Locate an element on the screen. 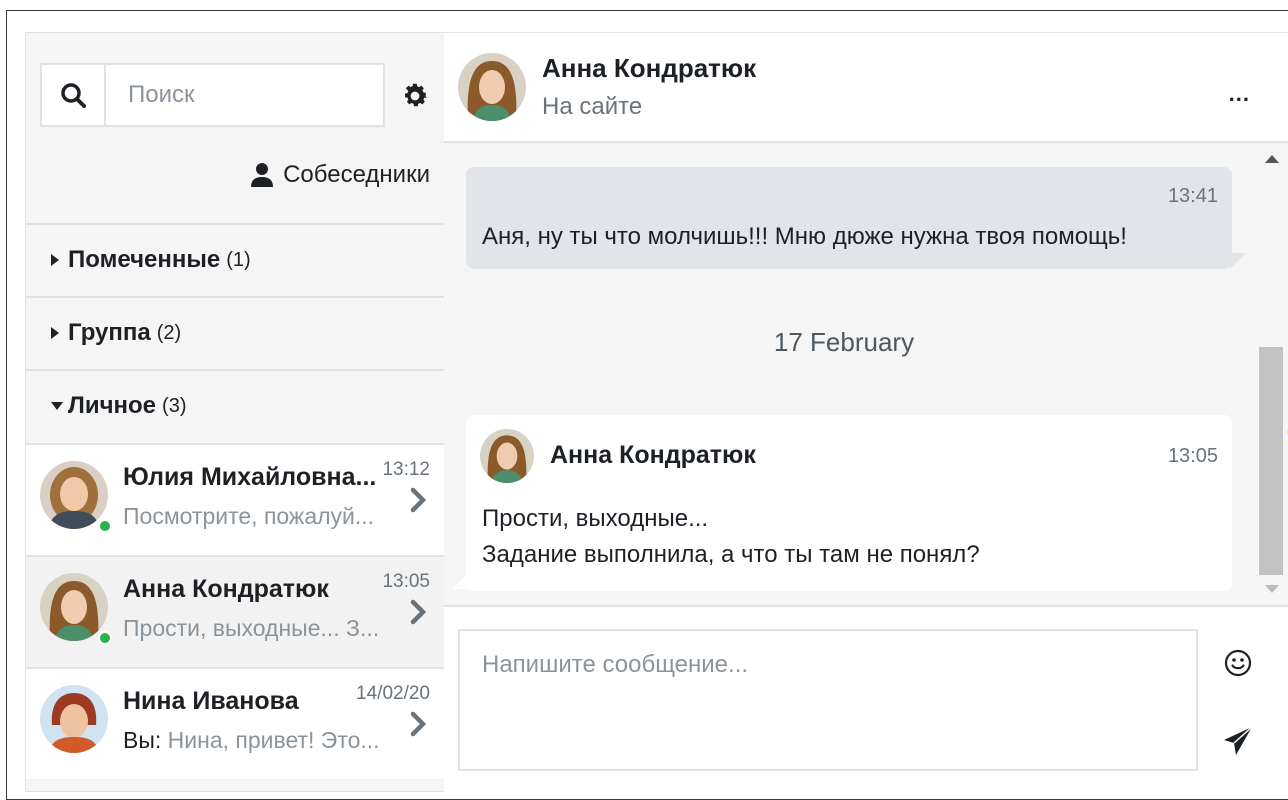 This screenshot has width=1288, height=800. send-icon is located at coordinates (1238, 741).